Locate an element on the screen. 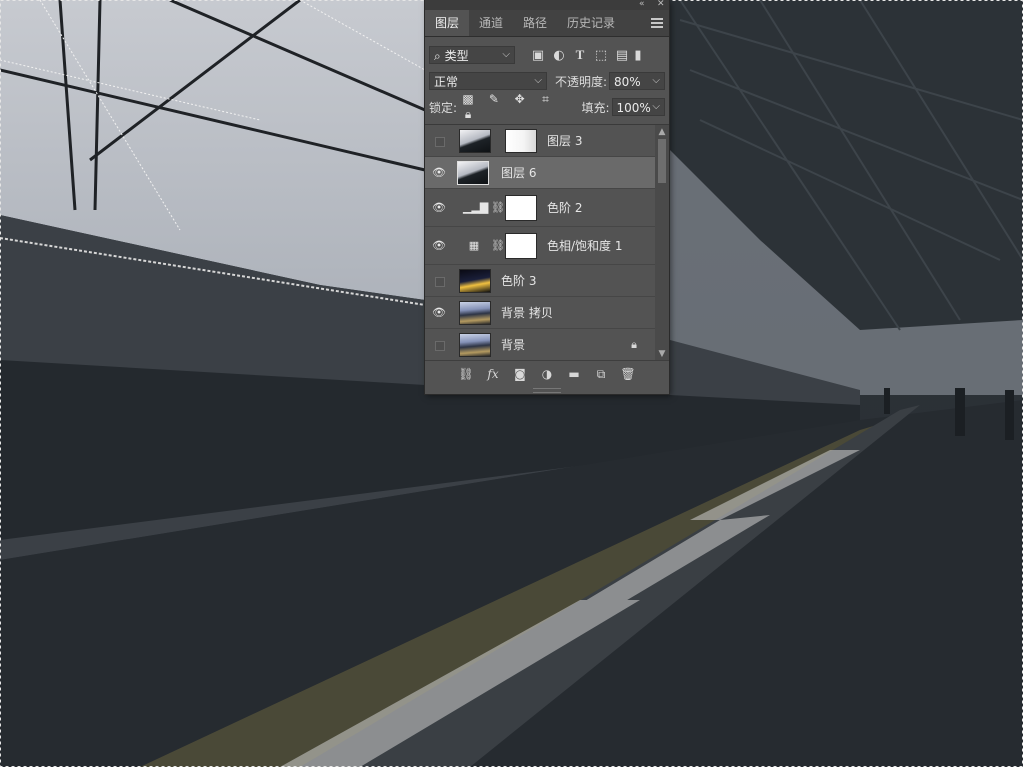  filter-row: ⌕ 类型 ⌵ ▣ ◐ T ⬚ ▤ ▮ is located at coordinates (547, 55).